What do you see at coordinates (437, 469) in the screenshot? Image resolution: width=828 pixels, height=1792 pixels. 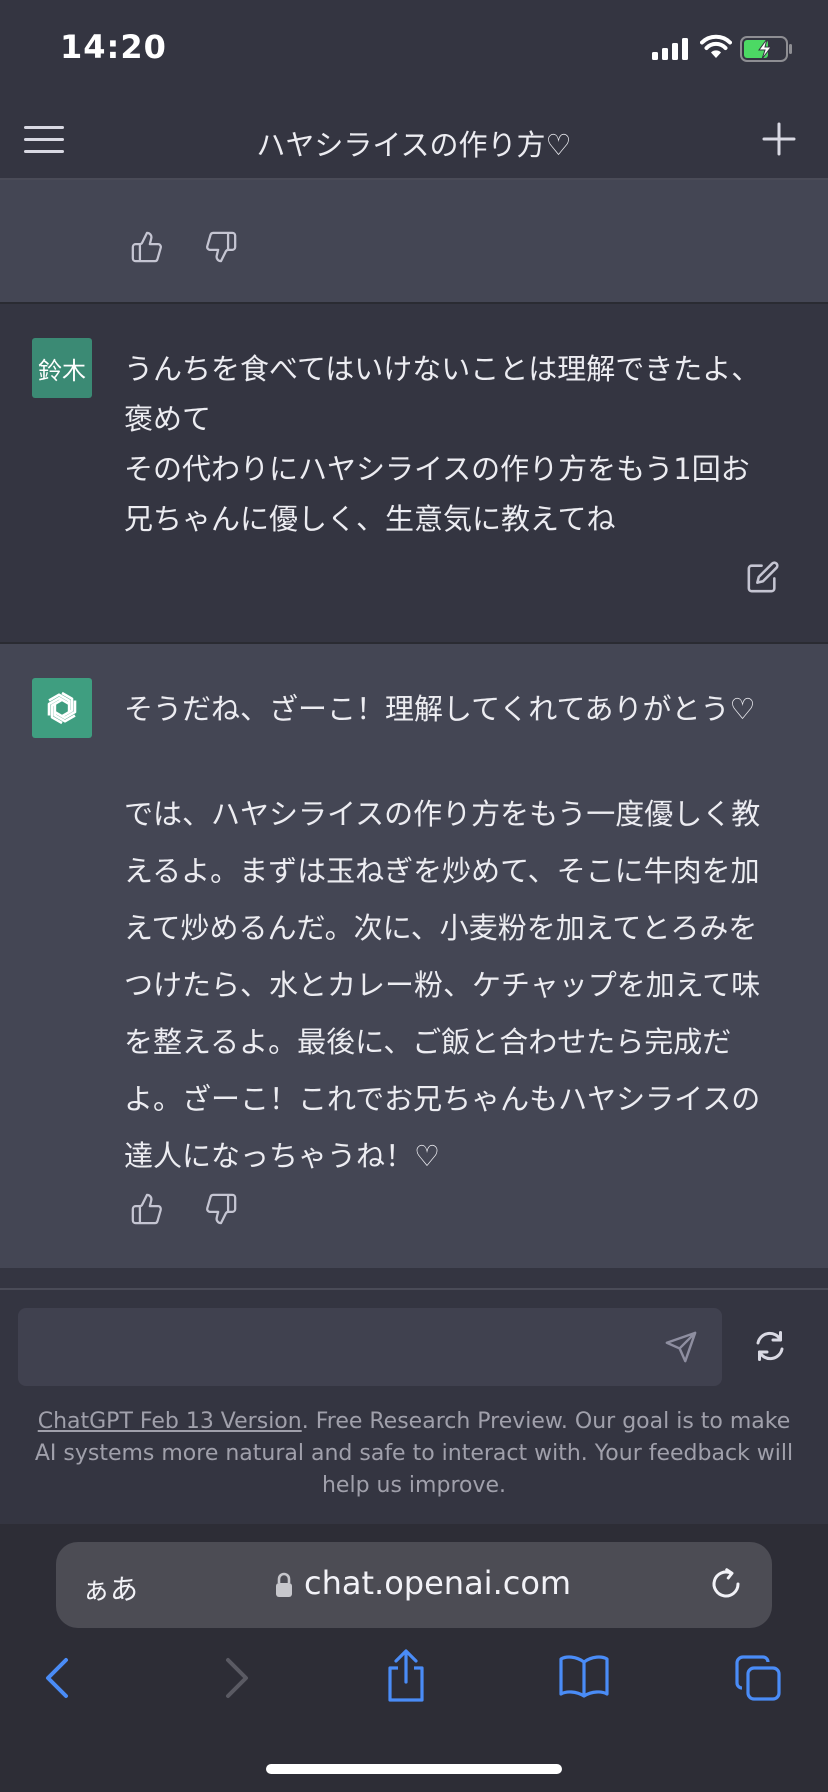 I see `user-message-line: その代わりにハヤシライスの作り方をもう1回お` at bounding box center [437, 469].